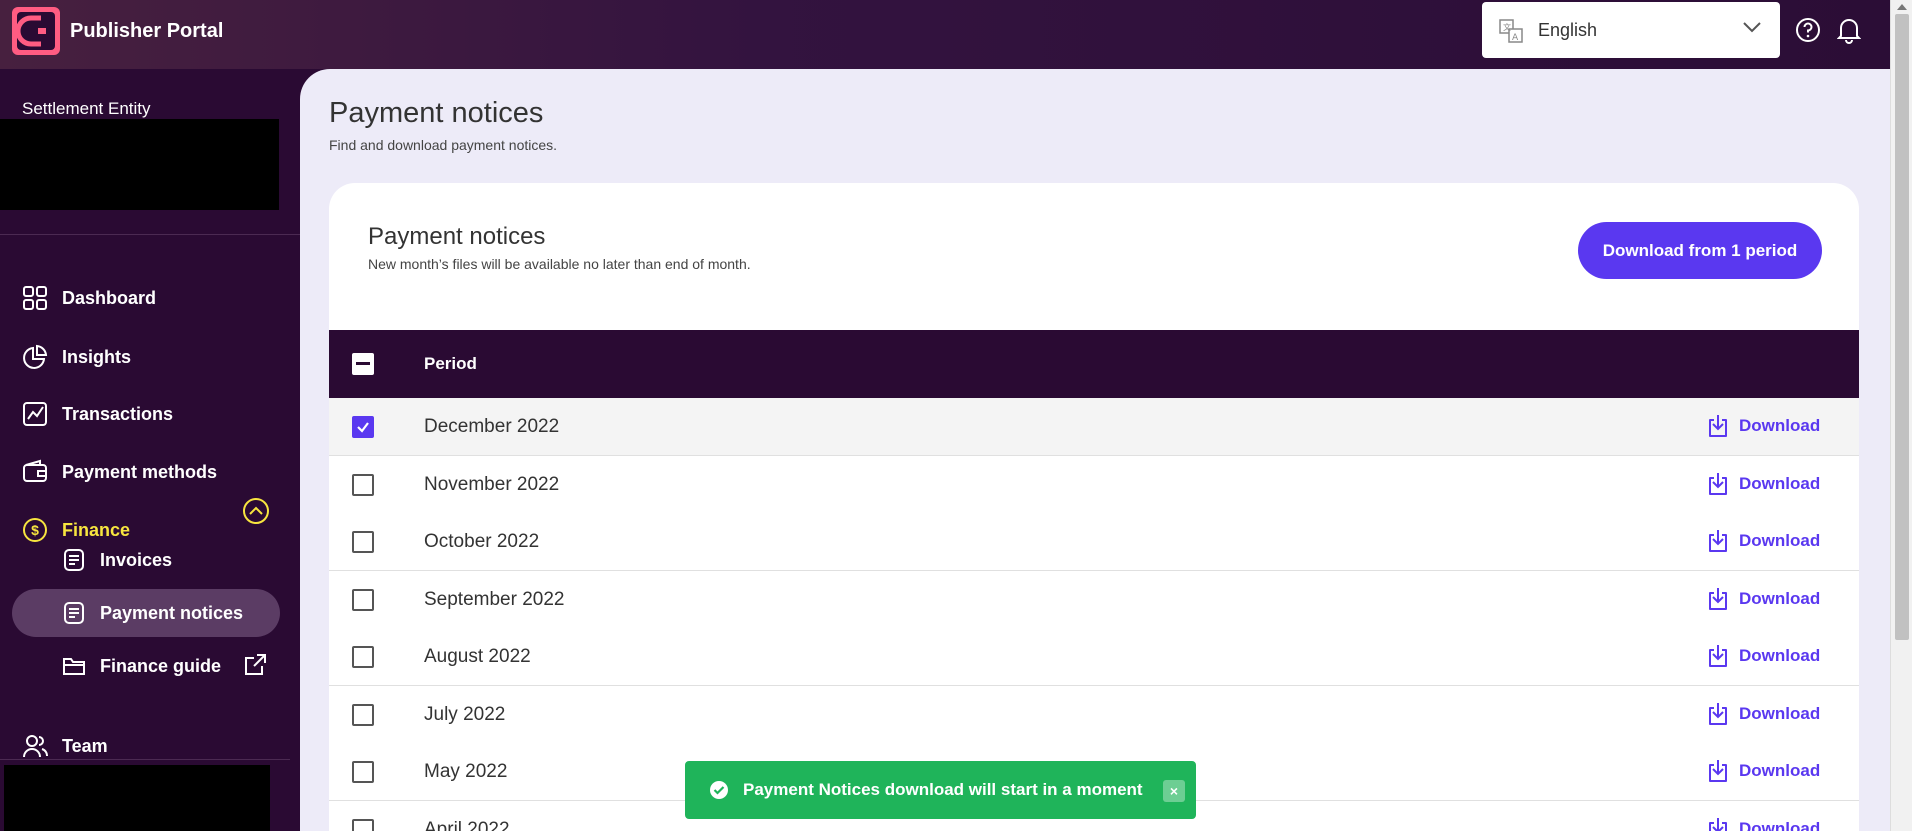  Describe the element at coordinates (86, 108) in the screenshot. I see `settlement-entity-label: Settlement Entity` at that location.